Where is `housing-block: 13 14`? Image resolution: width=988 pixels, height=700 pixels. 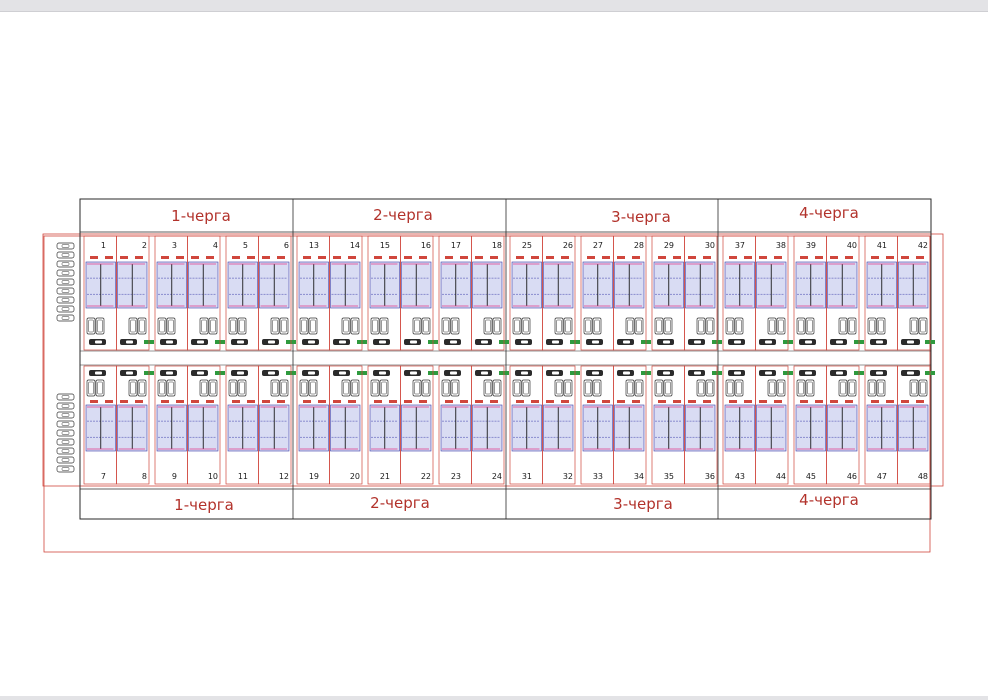
housing-block: 13 14 is located at coordinates (329, 293).